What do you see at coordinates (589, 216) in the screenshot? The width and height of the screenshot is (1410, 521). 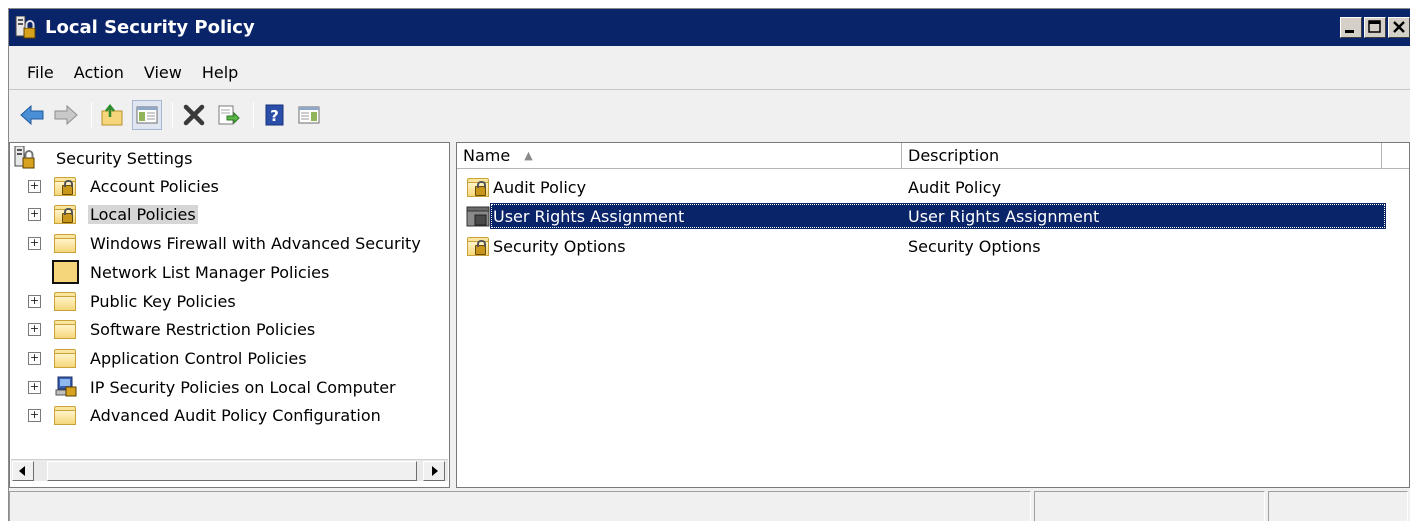 I see `list-cell-name: User Rights Assignment` at bounding box center [589, 216].